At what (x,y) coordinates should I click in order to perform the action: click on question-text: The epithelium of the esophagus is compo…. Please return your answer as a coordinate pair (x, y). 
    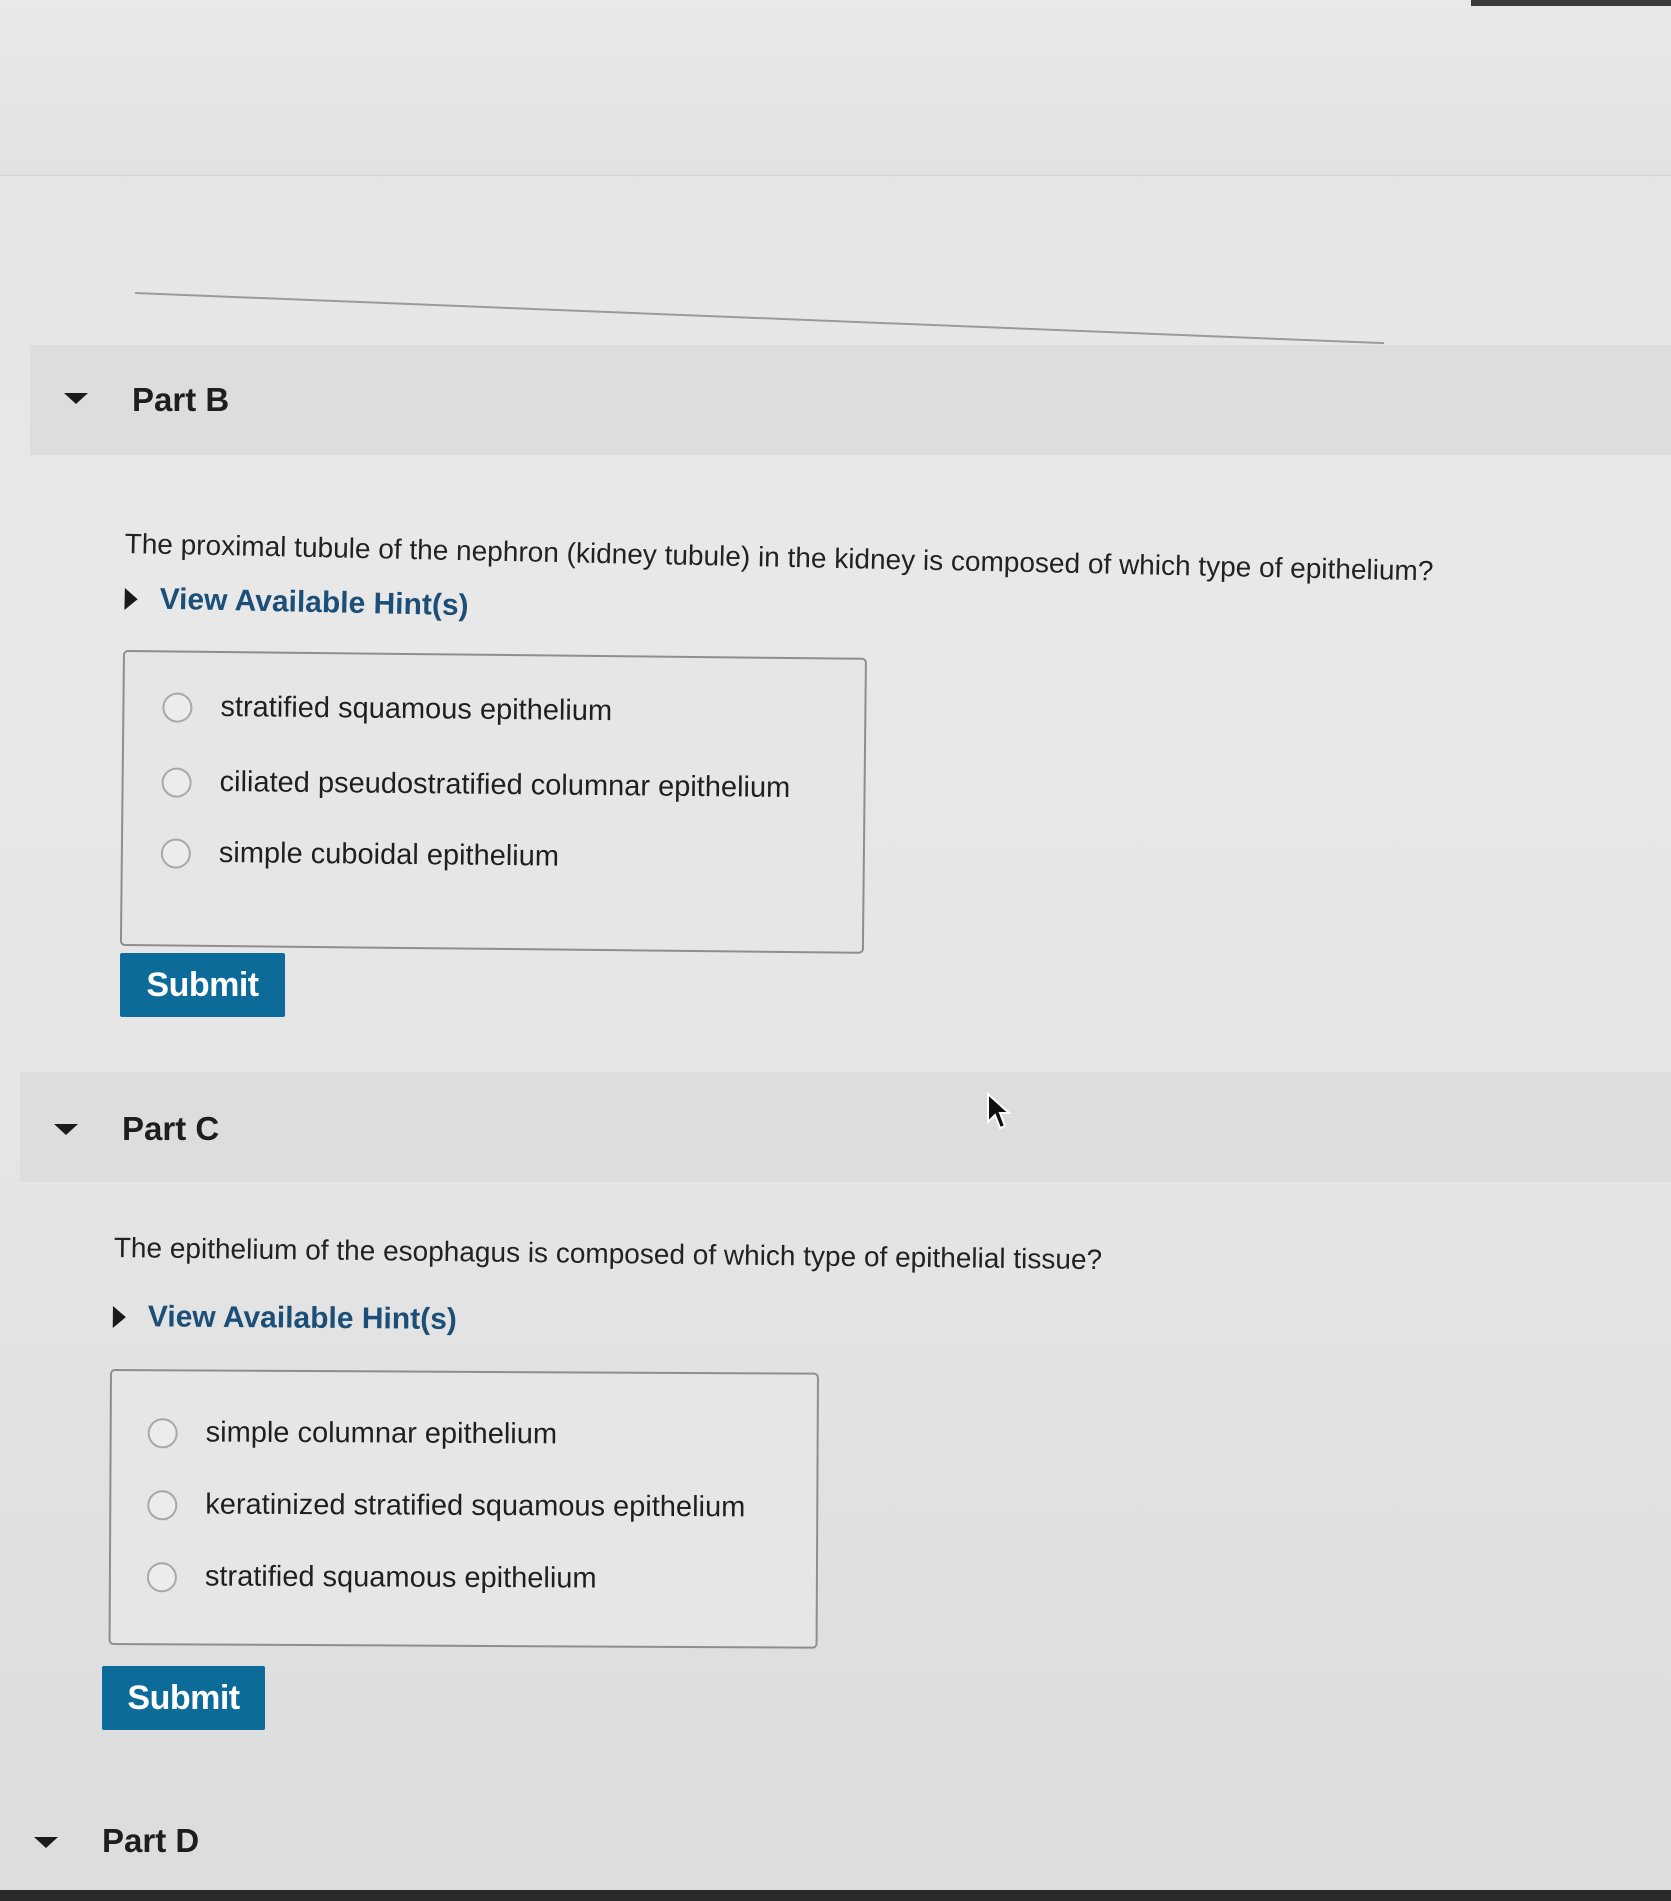
    Looking at the image, I should click on (608, 1254).